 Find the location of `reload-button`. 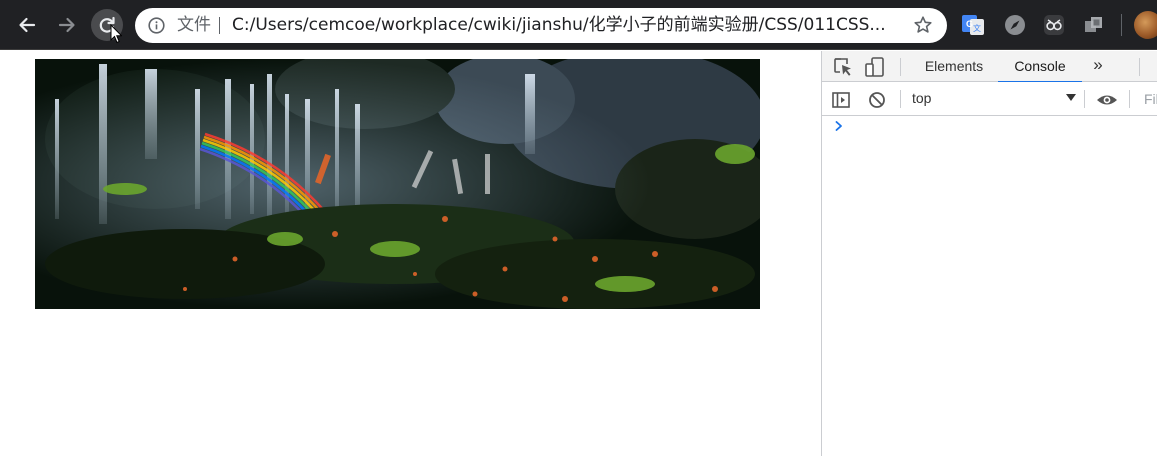

reload-button is located at coordinates (107, 25).